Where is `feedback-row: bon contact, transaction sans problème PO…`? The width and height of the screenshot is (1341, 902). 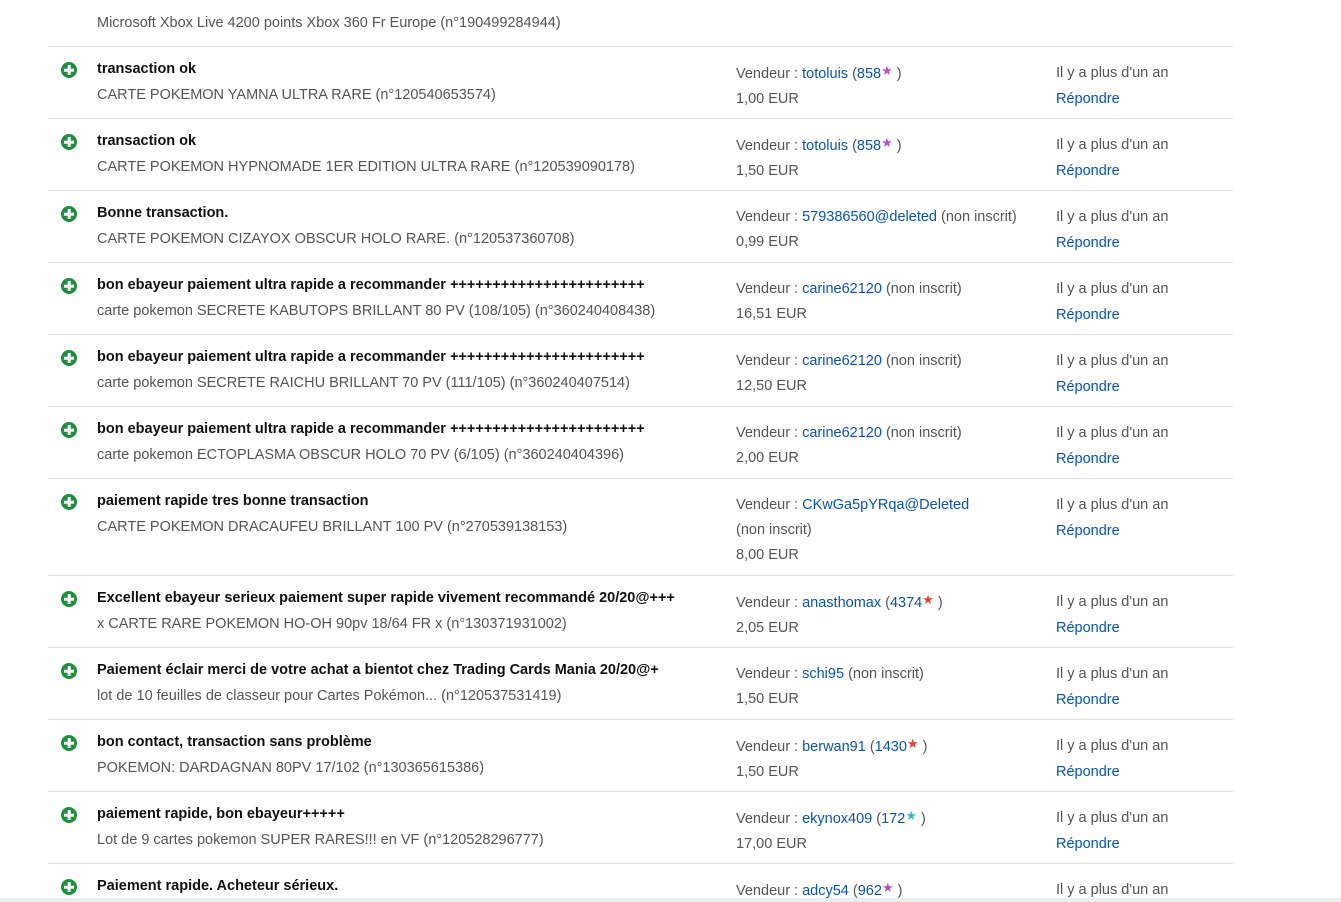 feedback-row: bon contact, transaction sans problème PO… is located at coordinates (640, 756).